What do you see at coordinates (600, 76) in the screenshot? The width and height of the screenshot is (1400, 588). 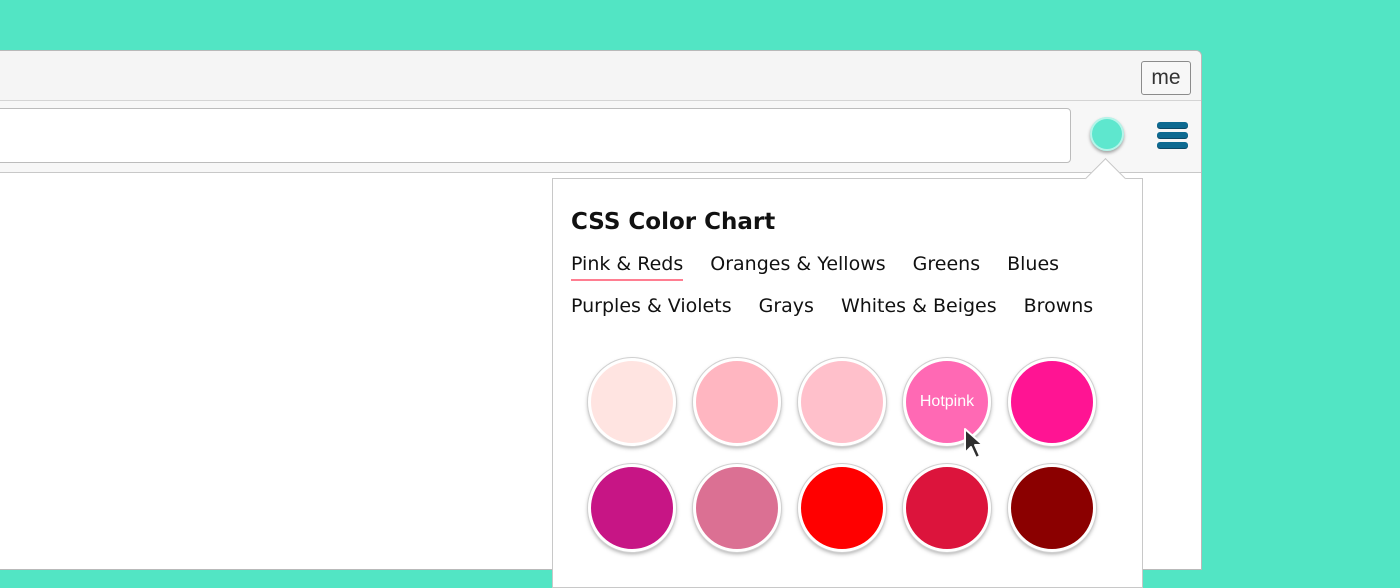 I see `title-bar: me` at bounding box center [600, 76].